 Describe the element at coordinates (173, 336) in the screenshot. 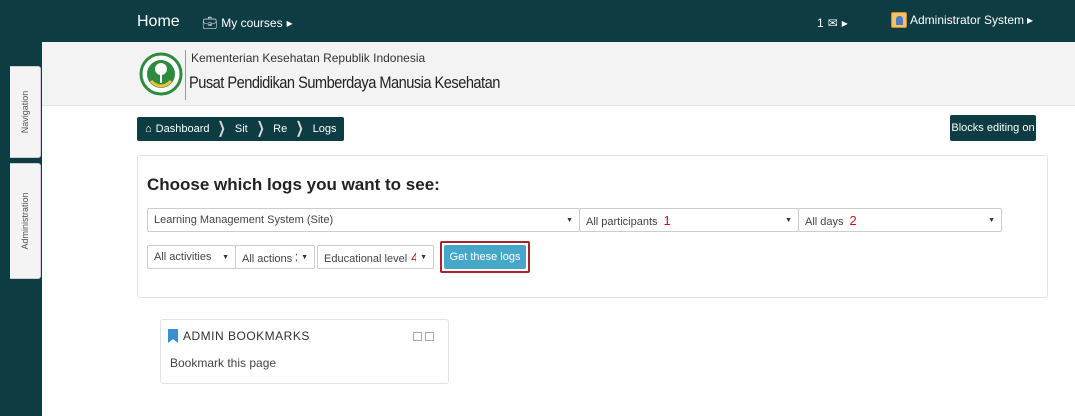

I see `bookmark-icon` at that location.